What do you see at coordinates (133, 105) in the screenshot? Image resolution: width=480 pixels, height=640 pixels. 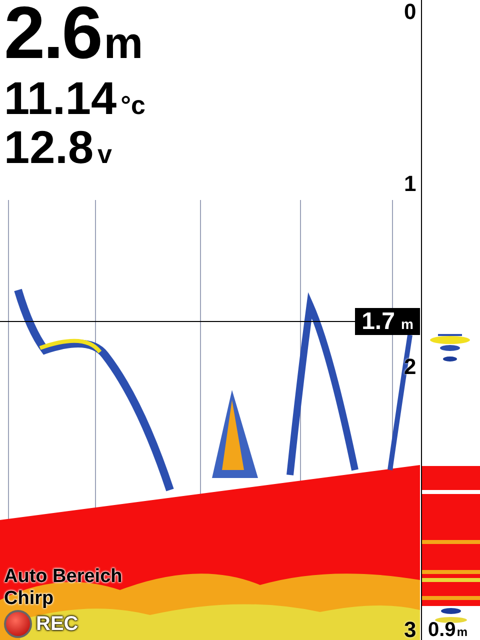 I see `temperature-unit: °c` at bounding box center [133, 105].